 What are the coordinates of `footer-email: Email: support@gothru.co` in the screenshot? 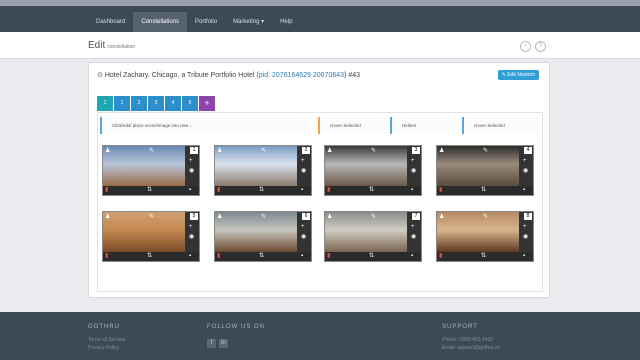 It's located at (471, 348).